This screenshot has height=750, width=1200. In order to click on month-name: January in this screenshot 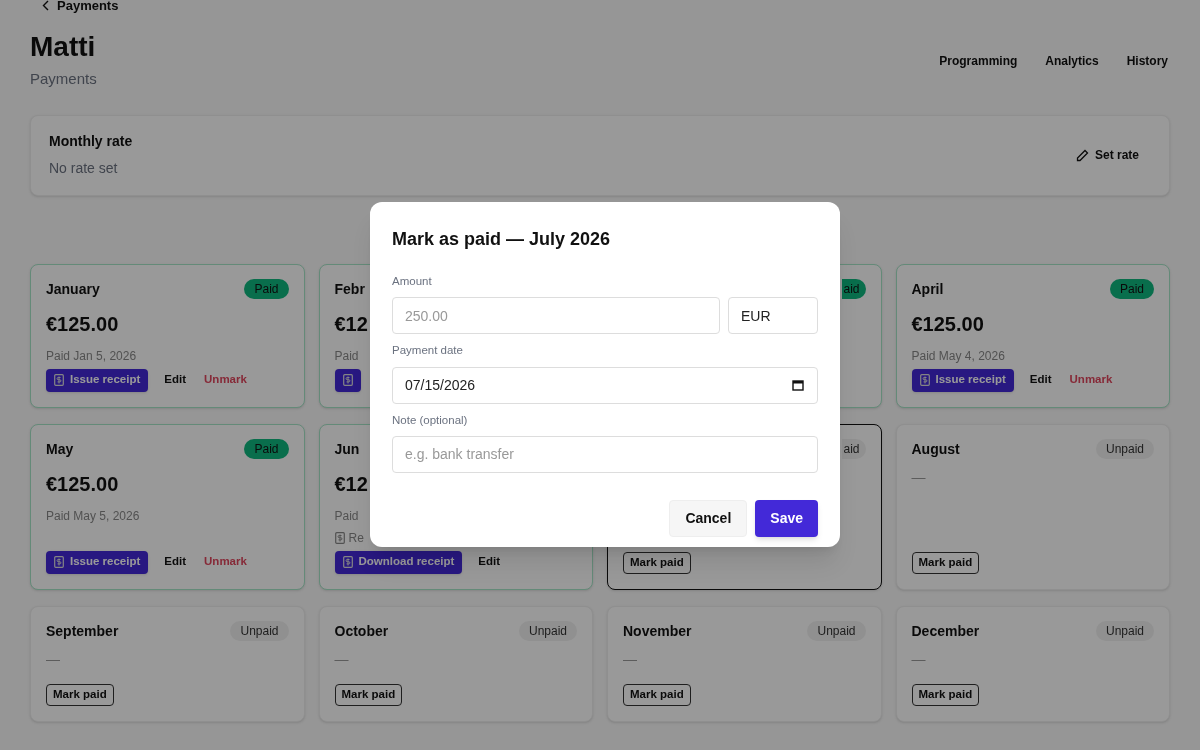, I will do `click(73, 289)`.